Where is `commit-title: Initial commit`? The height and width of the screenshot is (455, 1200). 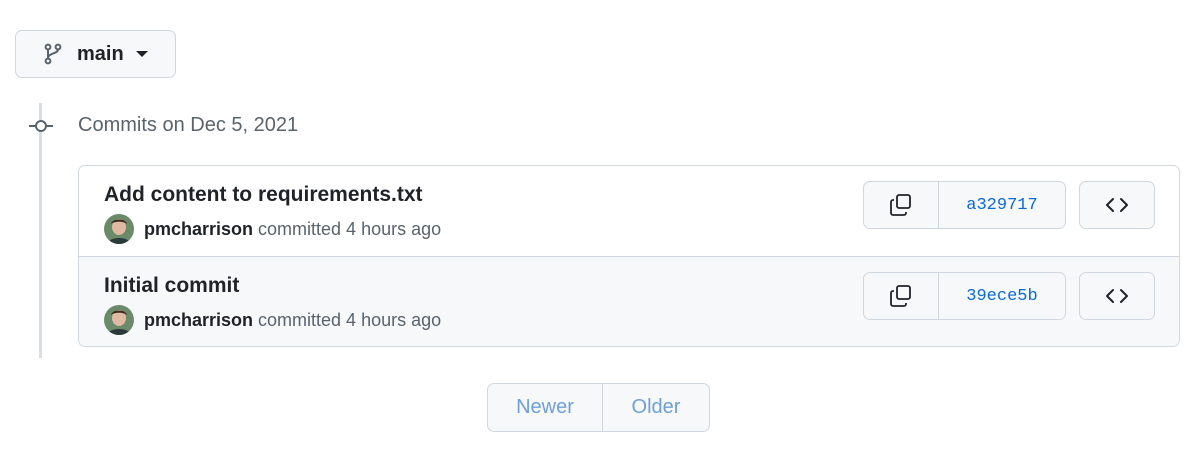
commit-title: Initial commit is located at coordinates (171, 286).